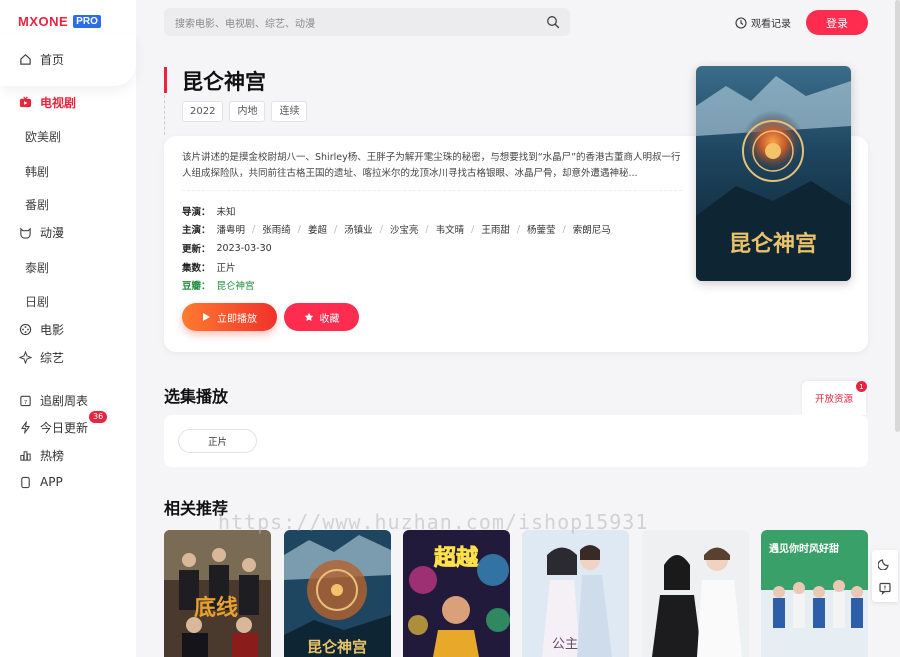 Image resolution: width=900 pixels, height=657 pixels. Describe the element at coordinates (164, 115) in the screenshot. I see `title-divider` at that location.